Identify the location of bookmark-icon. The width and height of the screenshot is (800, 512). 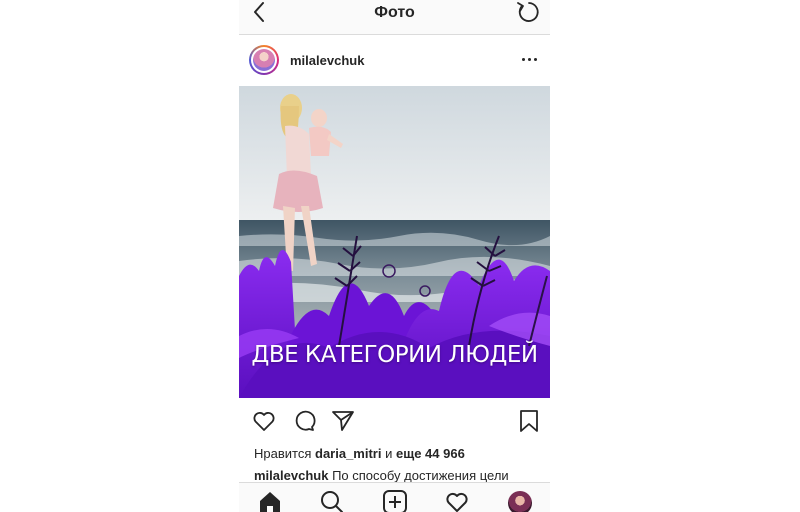
(529, 421).